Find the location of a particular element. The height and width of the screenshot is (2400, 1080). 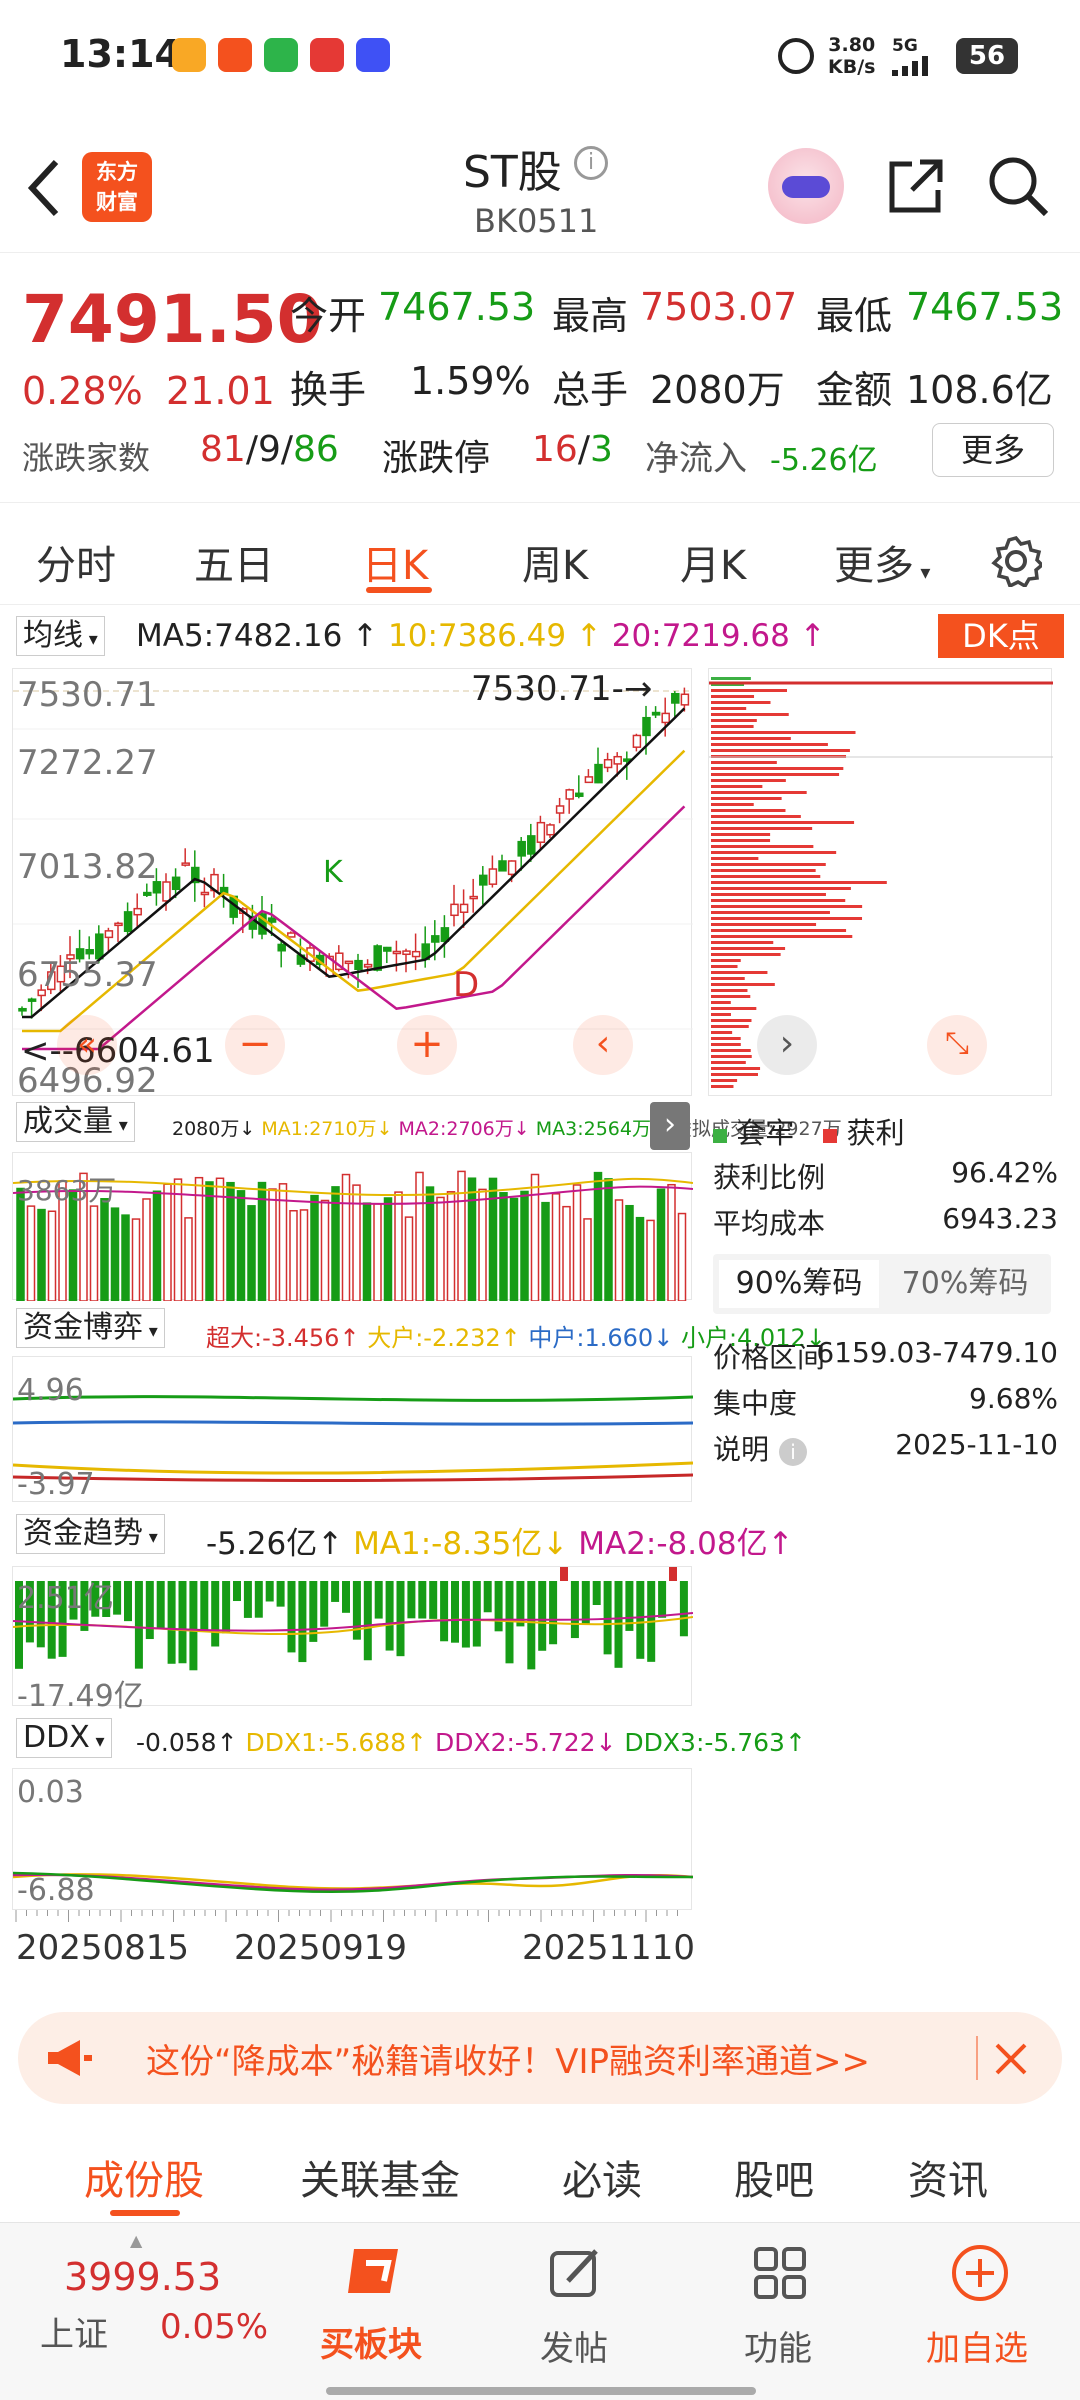

alarm-icon is located at coordinates (796, 56).